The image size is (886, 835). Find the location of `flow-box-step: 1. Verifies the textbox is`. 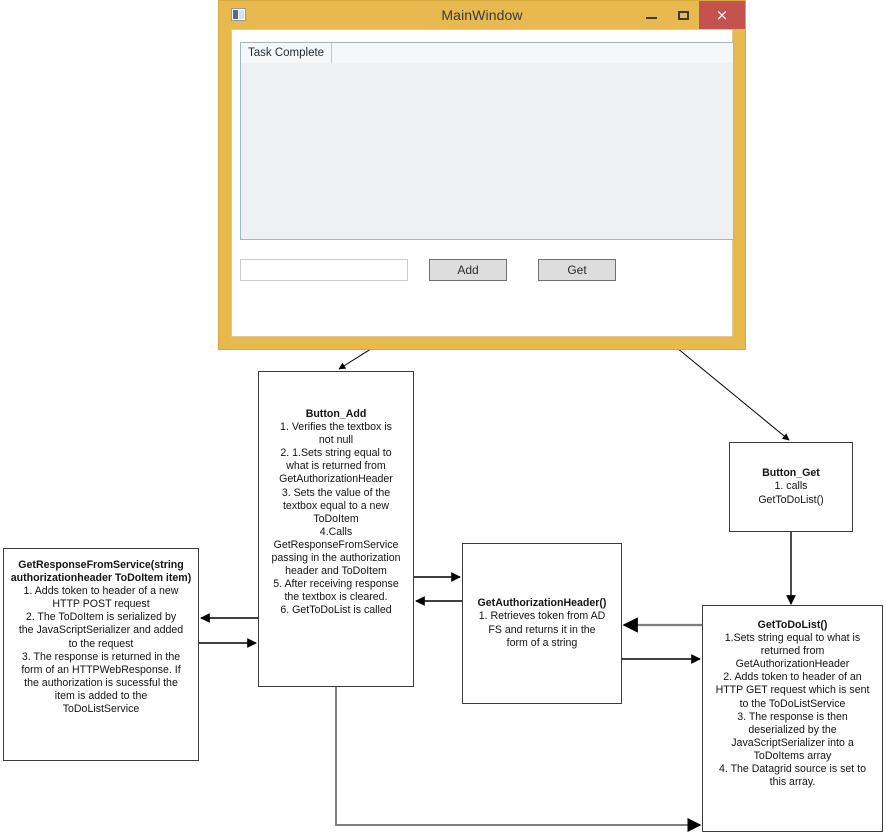

flow-box-step: 1. Verifies the textbox is is located at coordinates (336, 427).